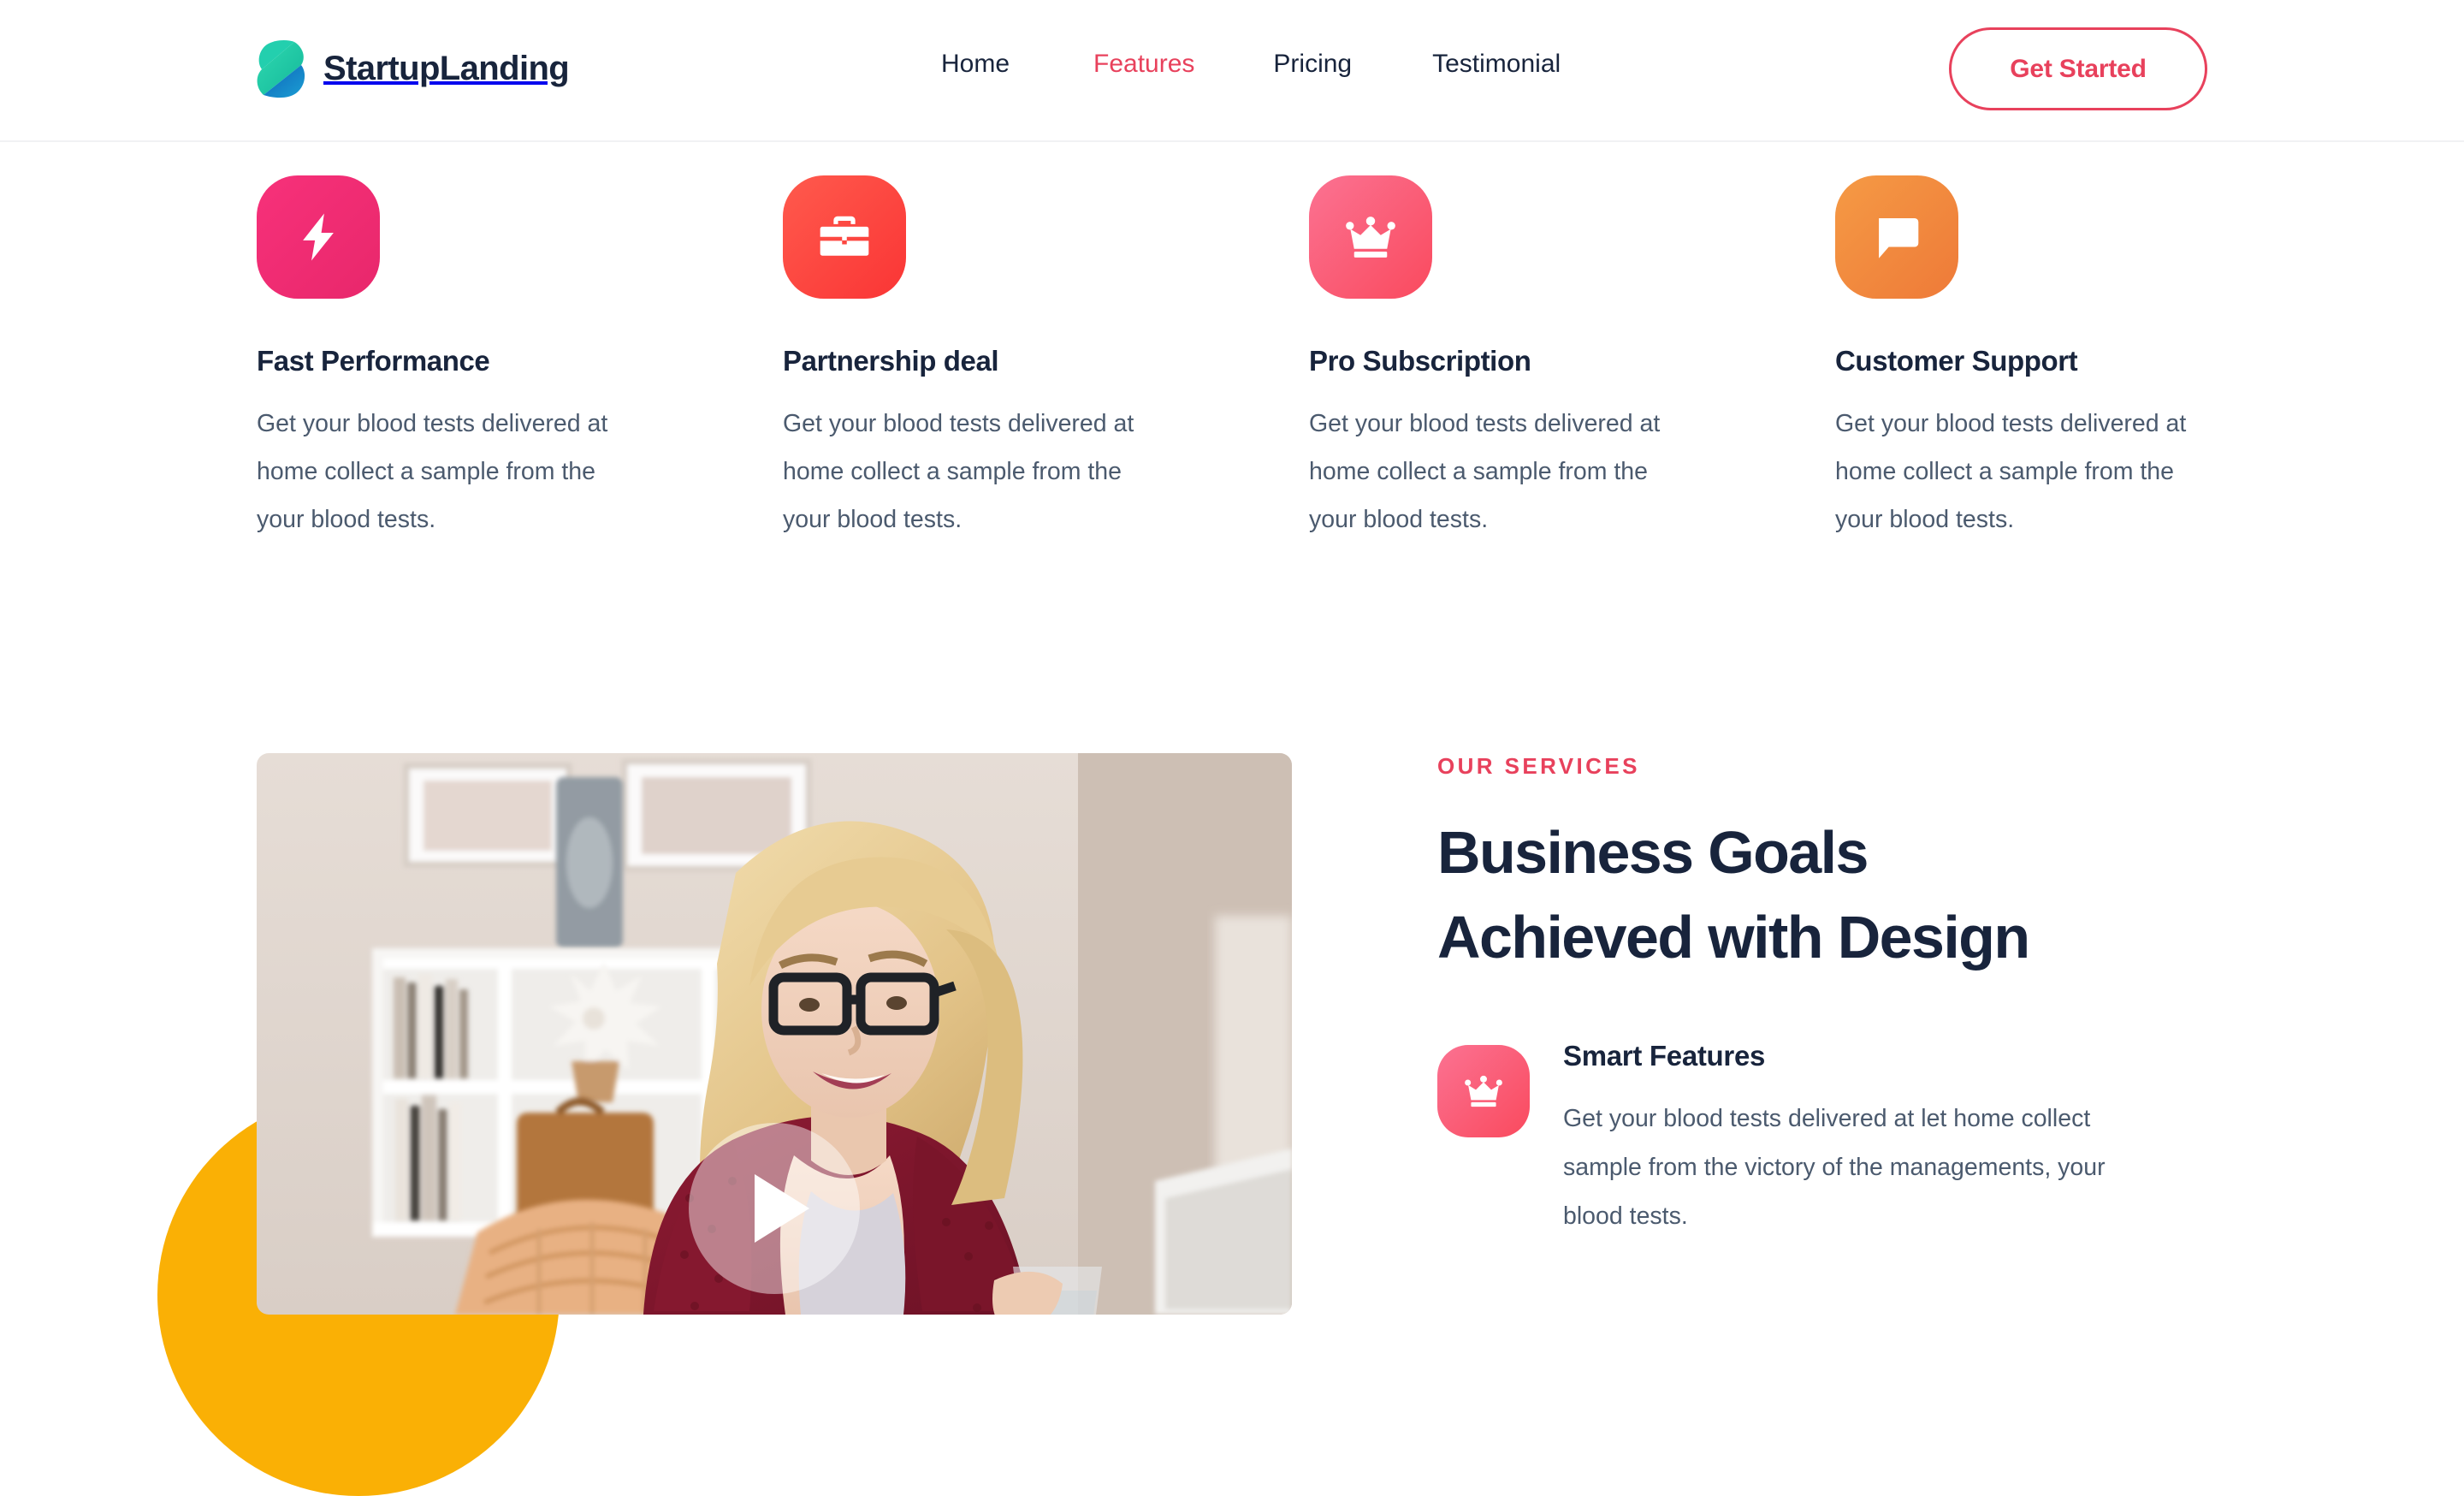 This screenshot has width=2464, height=1496. I want to click on brand-logo-link: StartupLanding, so click(413, 69).